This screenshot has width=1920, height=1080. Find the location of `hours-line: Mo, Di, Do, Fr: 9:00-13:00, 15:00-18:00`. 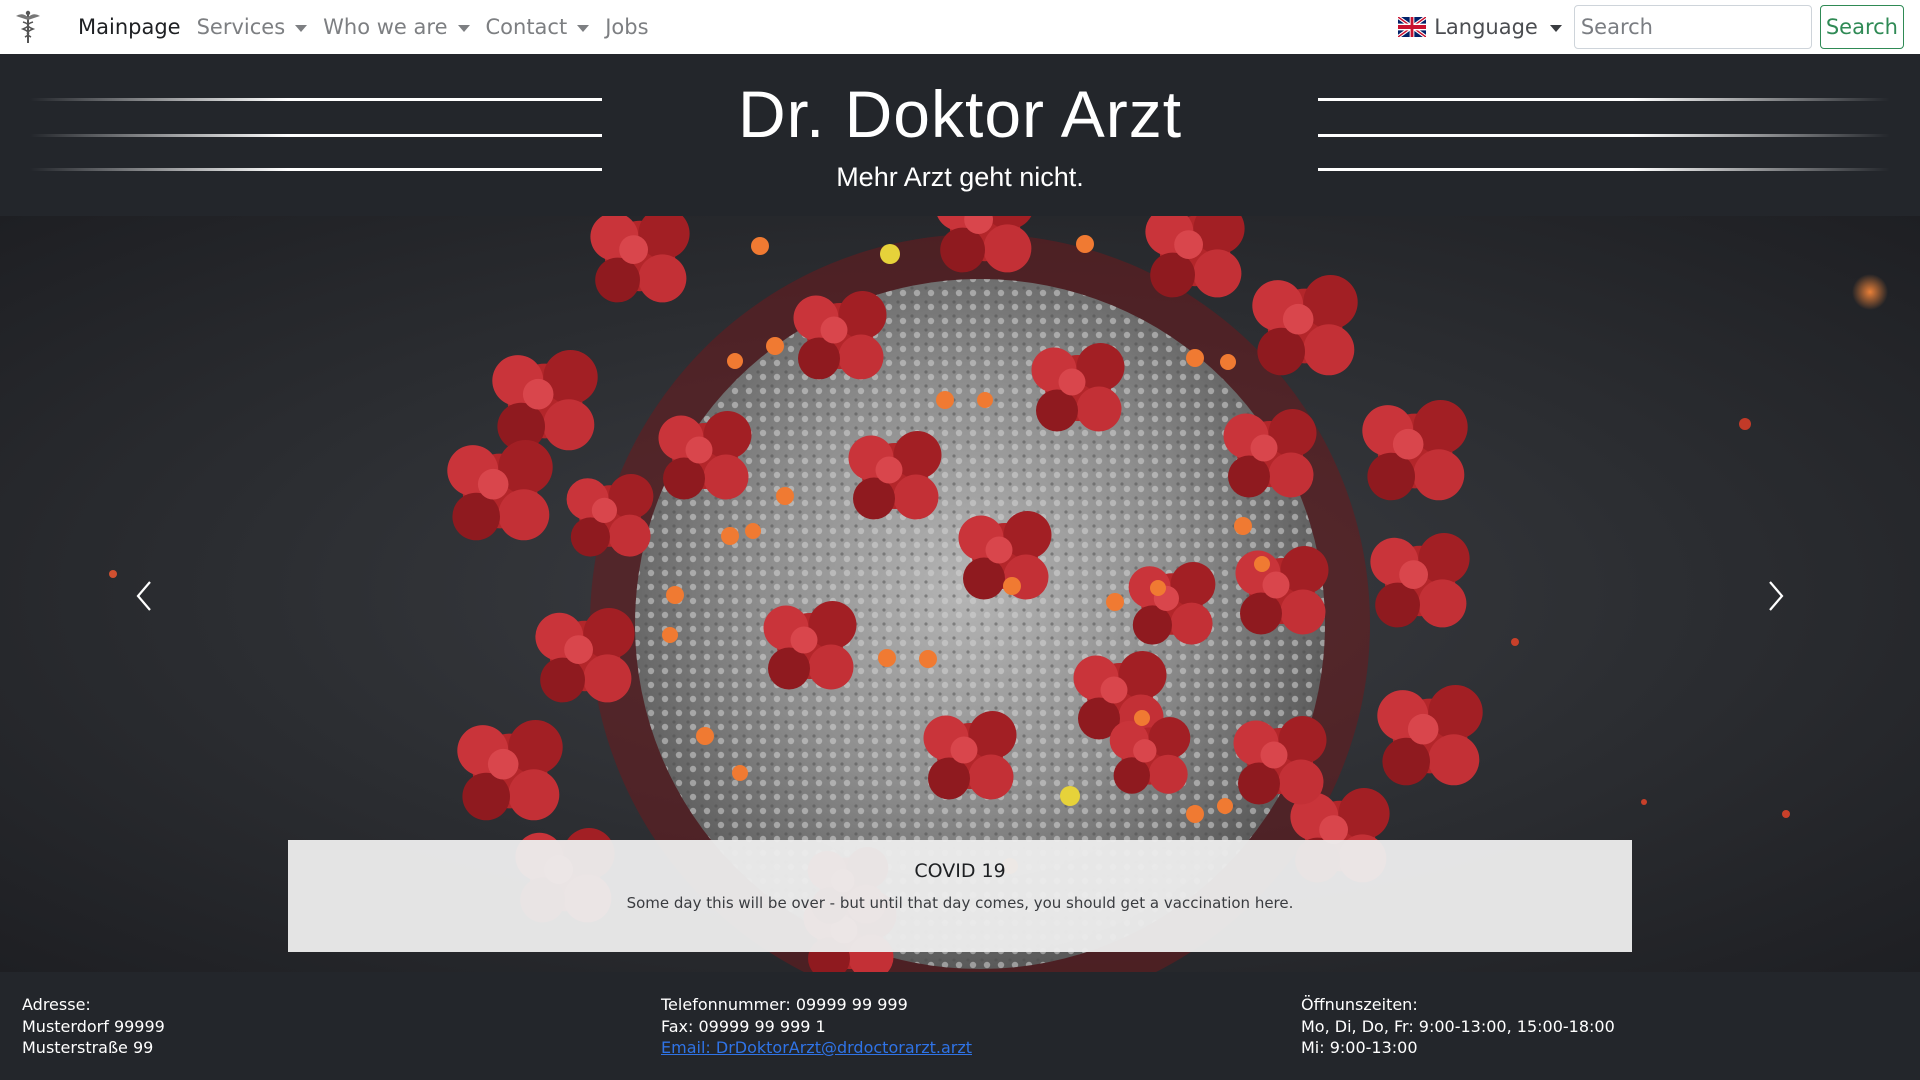

hours-line: Mo, Di, Do, Fr: 9:00-13:00, 15:00-18:00 is located at coordinates (1458, 1026).